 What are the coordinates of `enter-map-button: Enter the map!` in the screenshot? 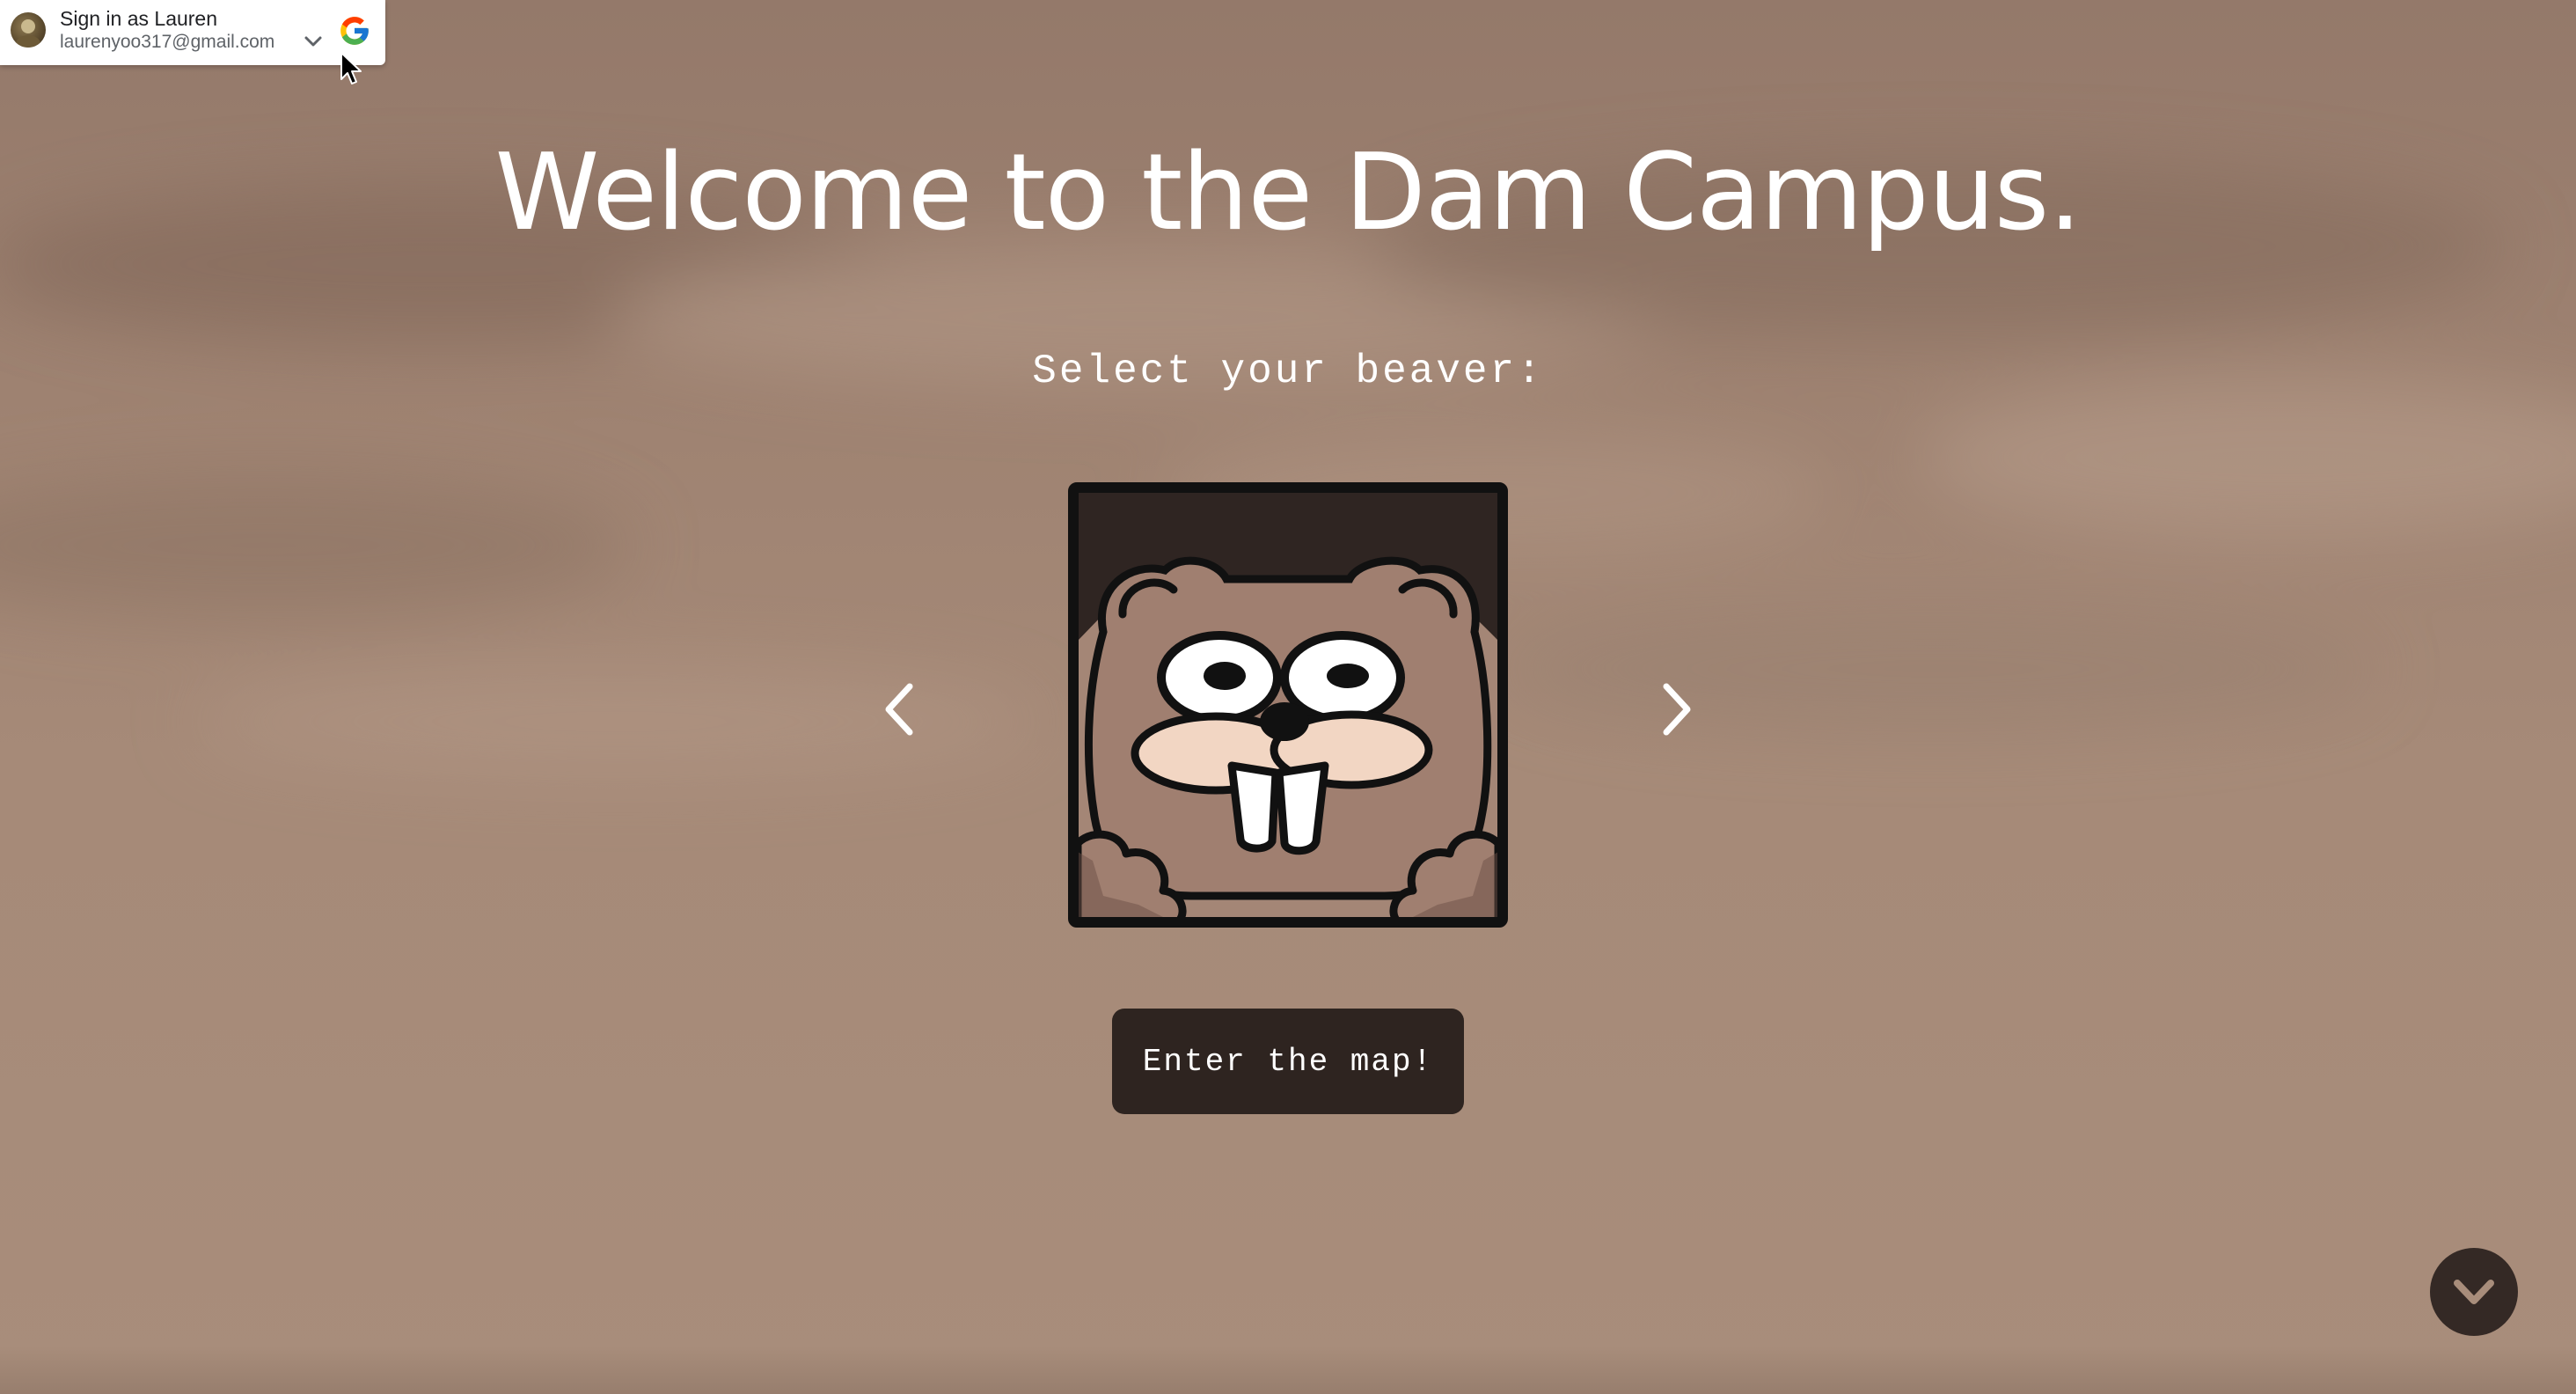 It's located at (1288, 1061).